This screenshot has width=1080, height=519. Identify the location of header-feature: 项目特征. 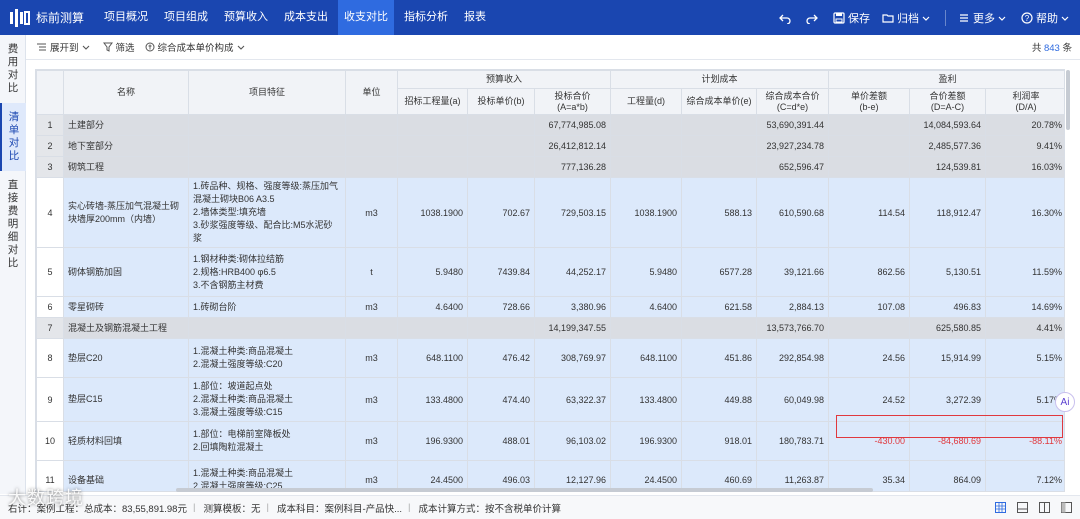
(267, 92).